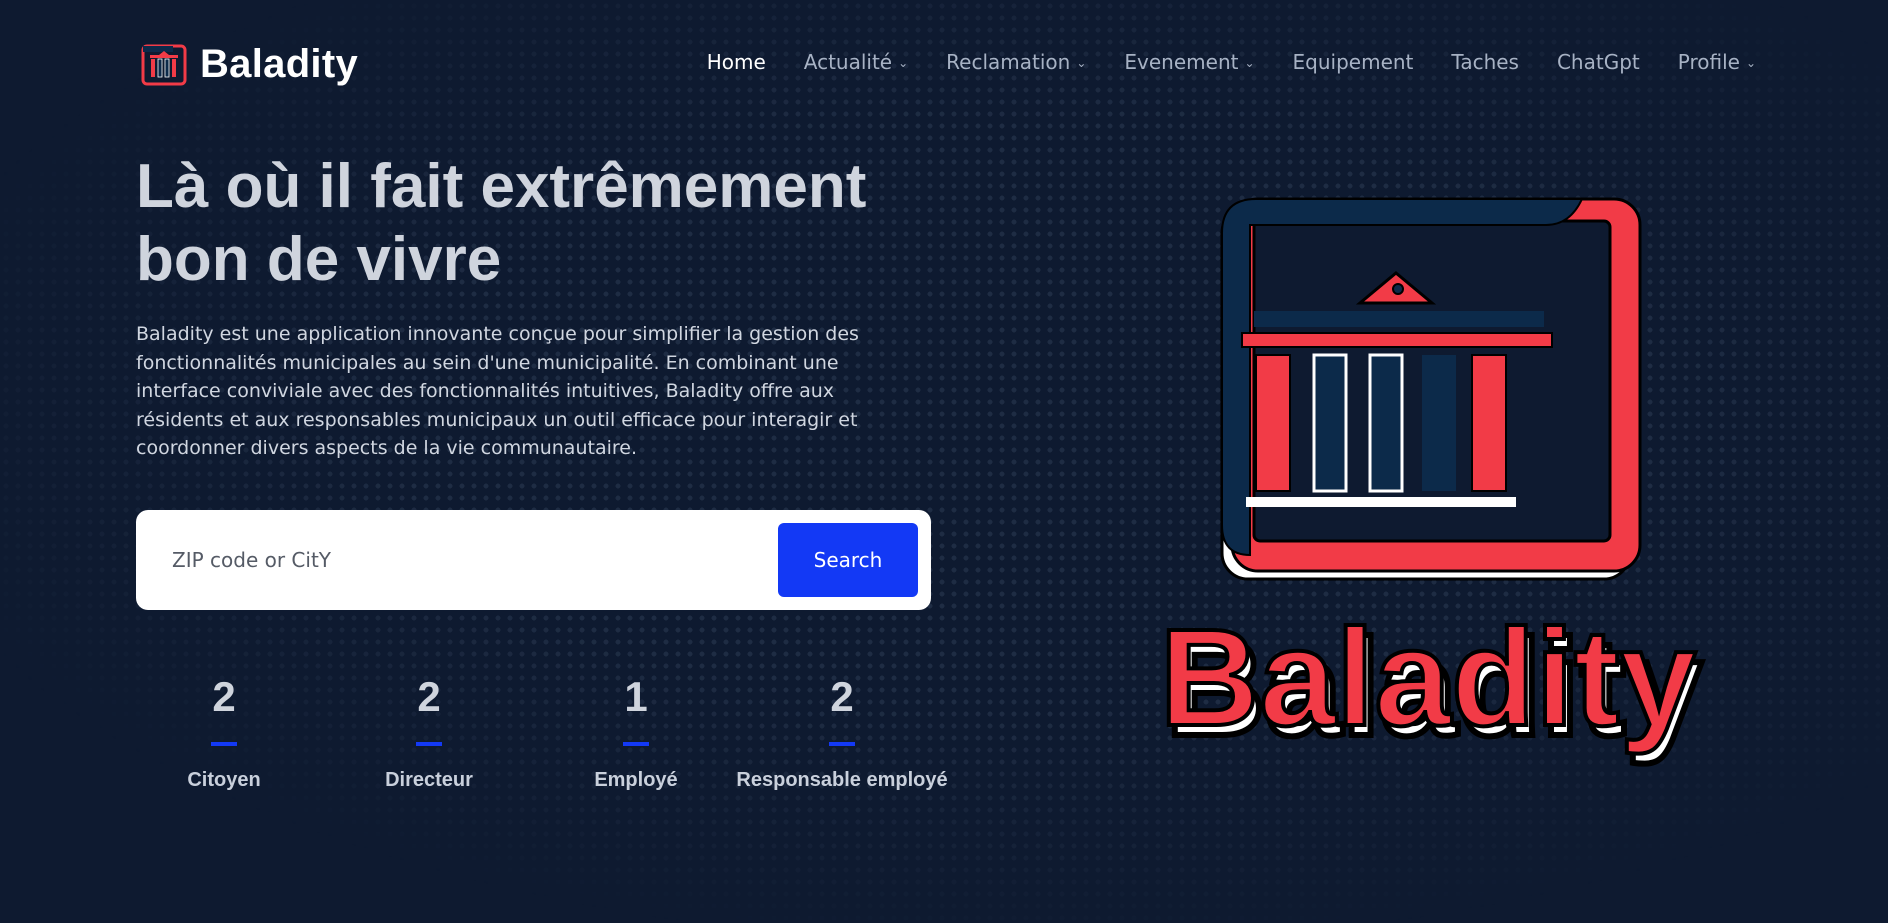 This screenshot has height=923, width=1888. I want to click on brand-logo: Baladity, so click(249, 64).